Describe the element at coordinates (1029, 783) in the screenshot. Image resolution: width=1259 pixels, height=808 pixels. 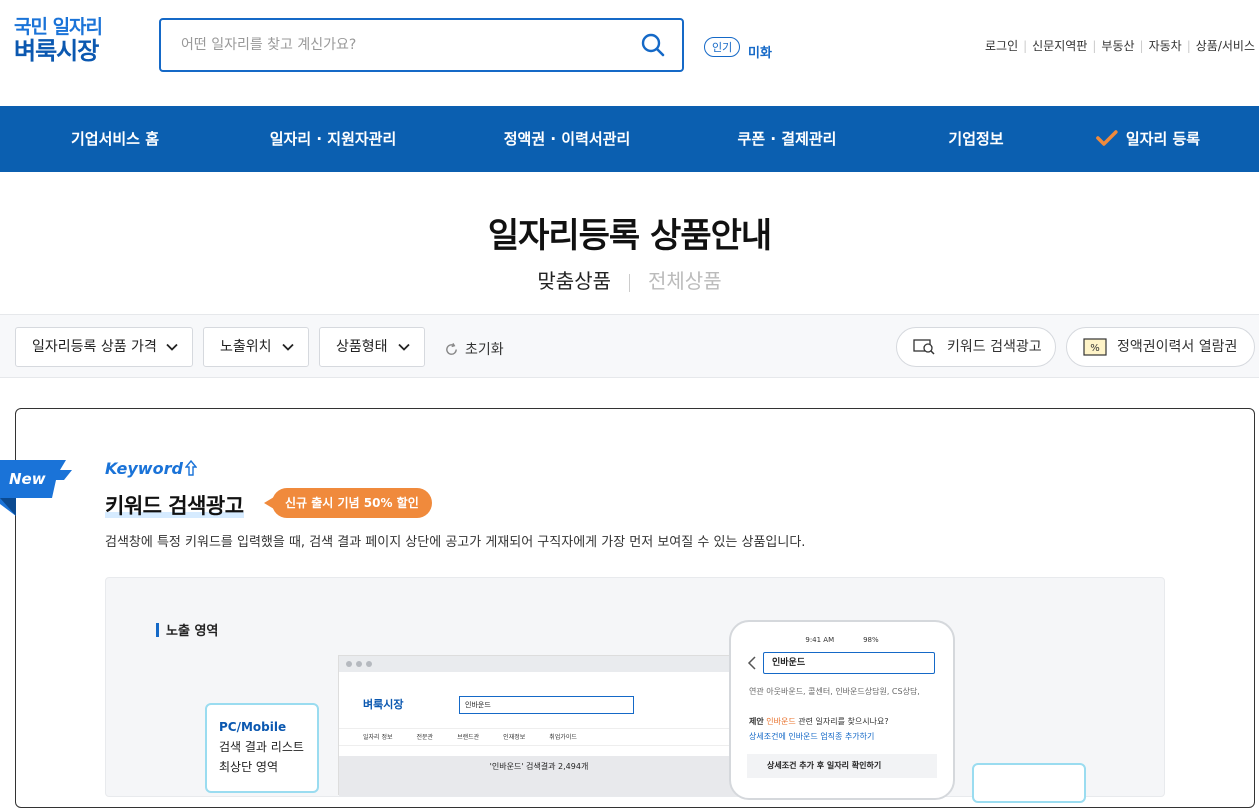
I see `mobile-callout` at that location.